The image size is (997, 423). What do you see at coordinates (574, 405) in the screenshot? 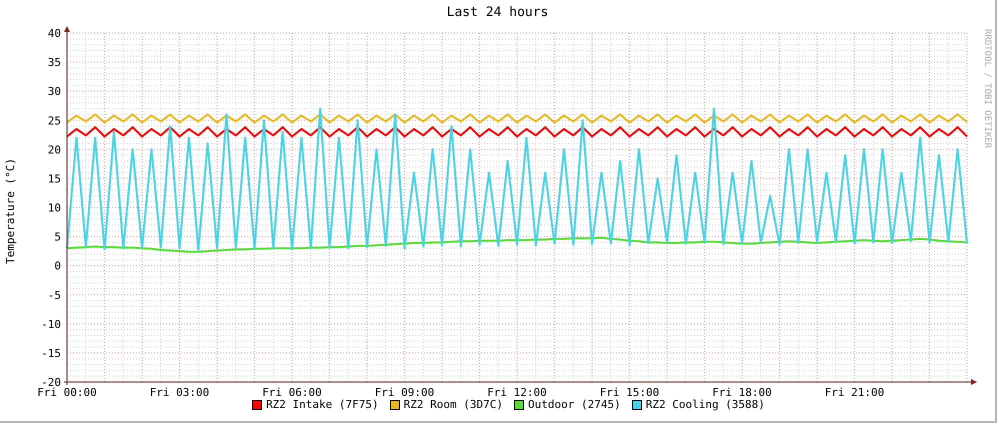
I see `legend-label: Outdoor (2745)` at bounding box center [574, 405].